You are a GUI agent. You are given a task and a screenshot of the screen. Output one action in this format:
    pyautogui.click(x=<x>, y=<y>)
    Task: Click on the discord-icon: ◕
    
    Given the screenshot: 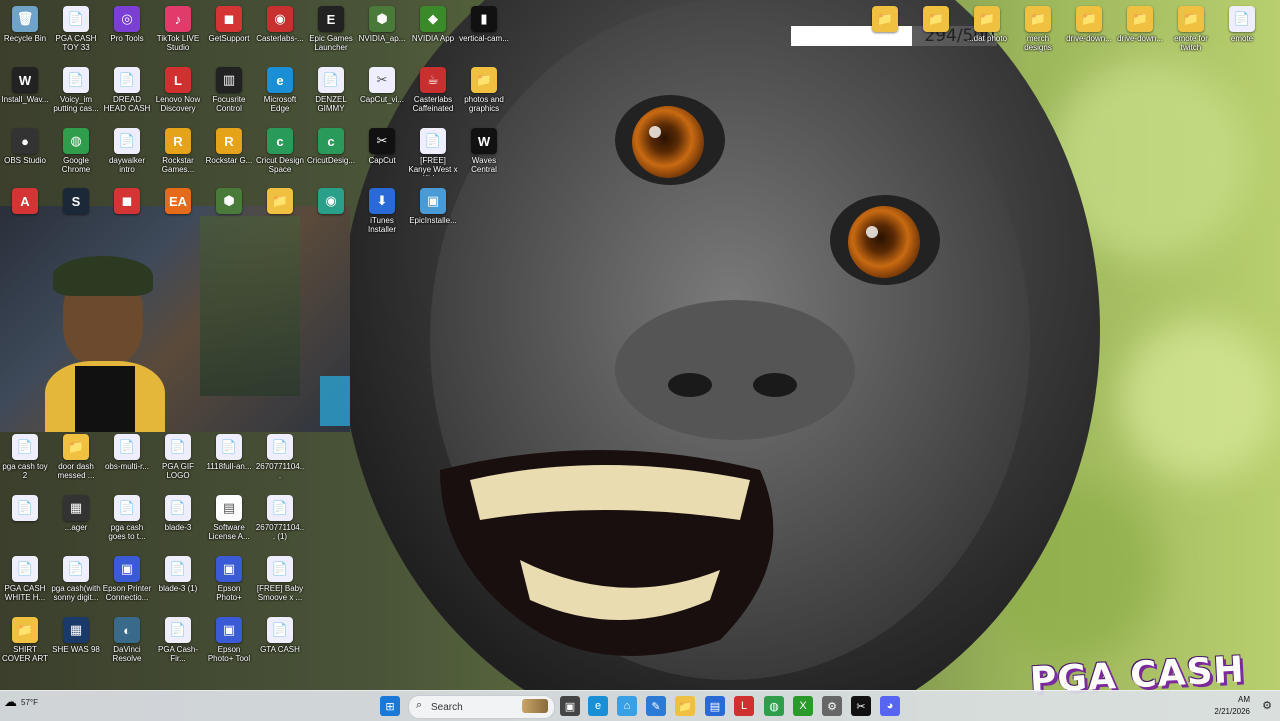 What is the action you would take?
    pyautogui.click(x=890, y=706)
    